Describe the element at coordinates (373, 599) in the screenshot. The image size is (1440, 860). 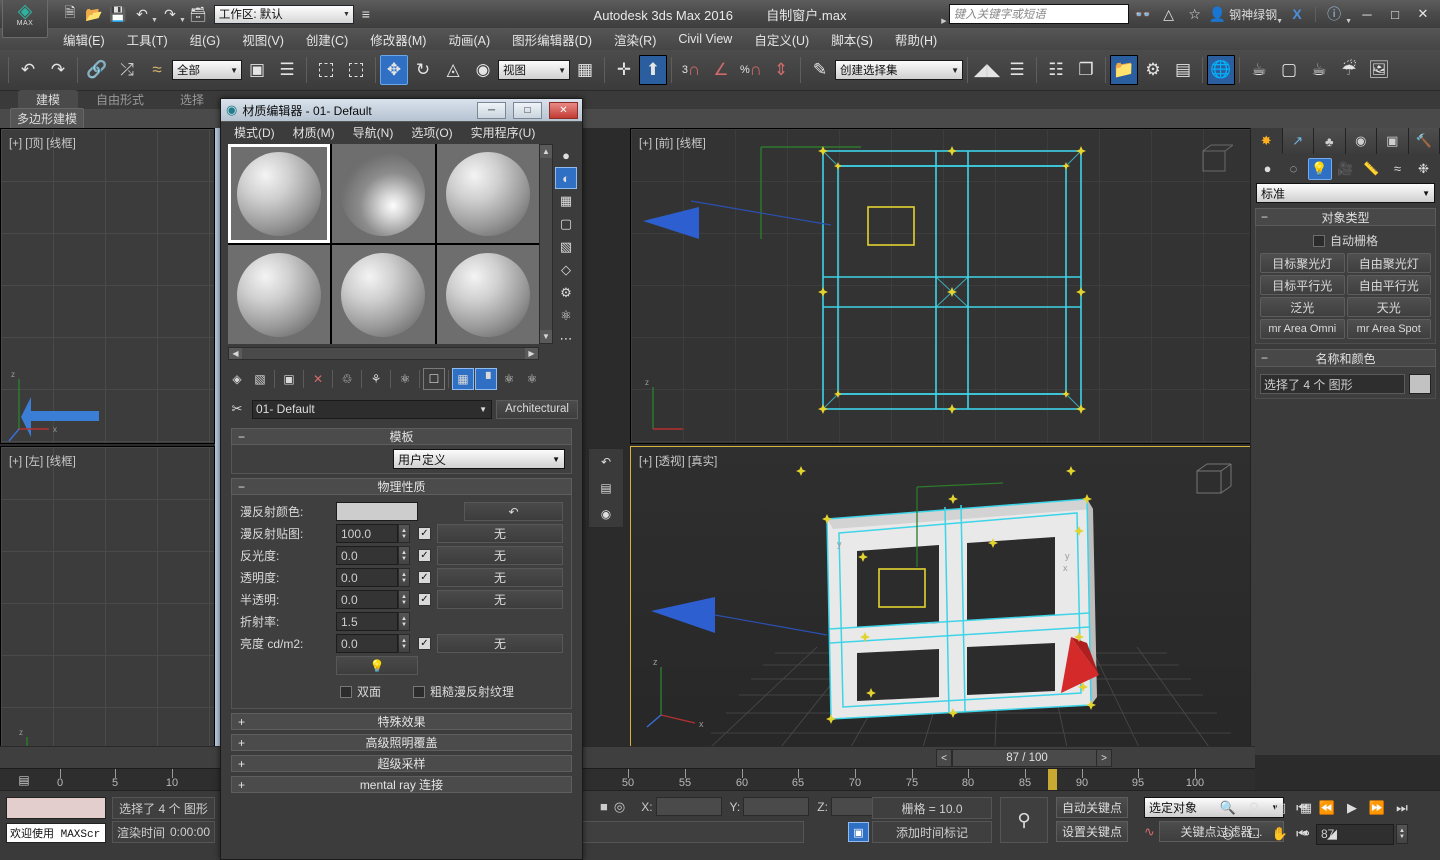
I see `translucency-spinner: 0.0 ▲ ▼` at that location.